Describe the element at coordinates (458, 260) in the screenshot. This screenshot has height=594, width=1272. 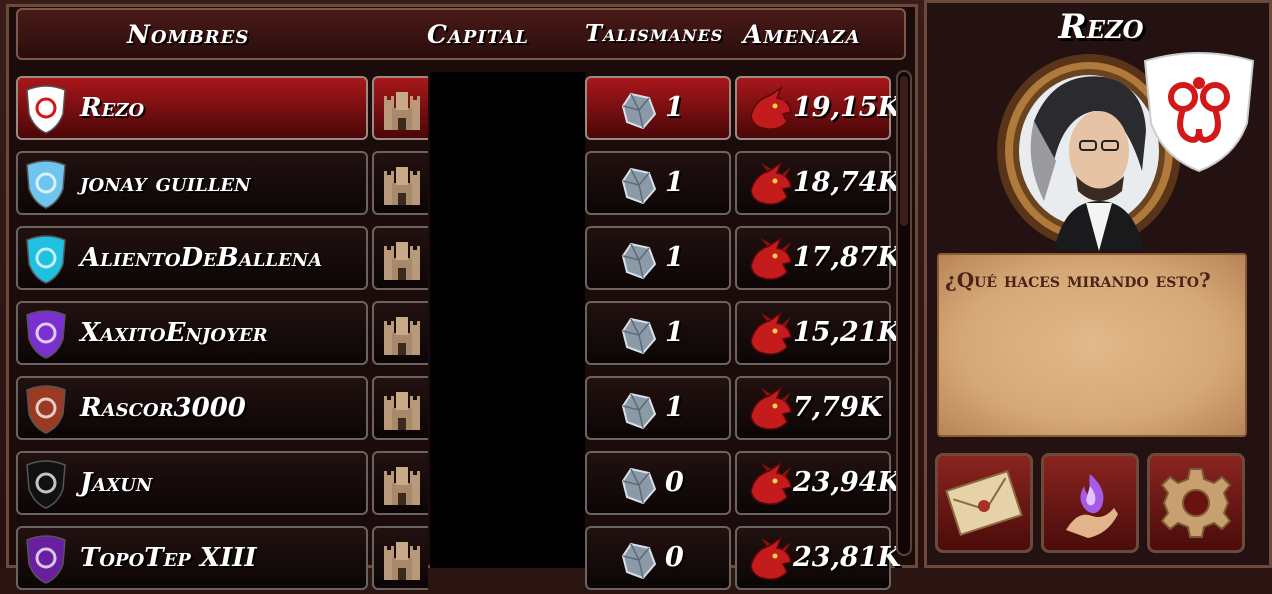
I see `player-row: AlientoDeBallena 1 17,87K` at that location.